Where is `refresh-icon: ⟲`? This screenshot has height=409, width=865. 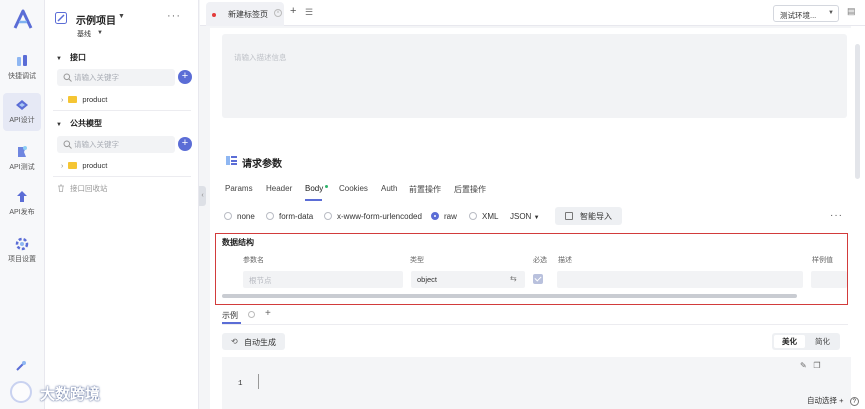
refresh-icon: ⟲ is located at coordinates (234, 341).